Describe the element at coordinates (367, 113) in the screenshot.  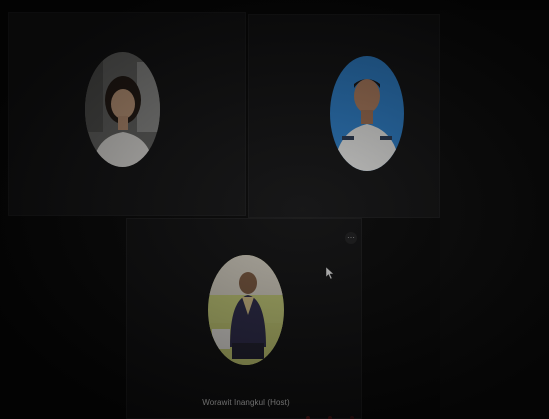
I see `participant-officer-avatar-icon` at that location.